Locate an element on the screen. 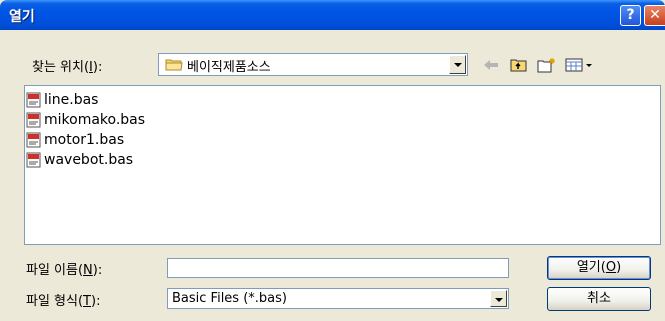 The width and height of the screenshot is (665, 321). close-icon: ✕ is located at coordinates (655, 15).